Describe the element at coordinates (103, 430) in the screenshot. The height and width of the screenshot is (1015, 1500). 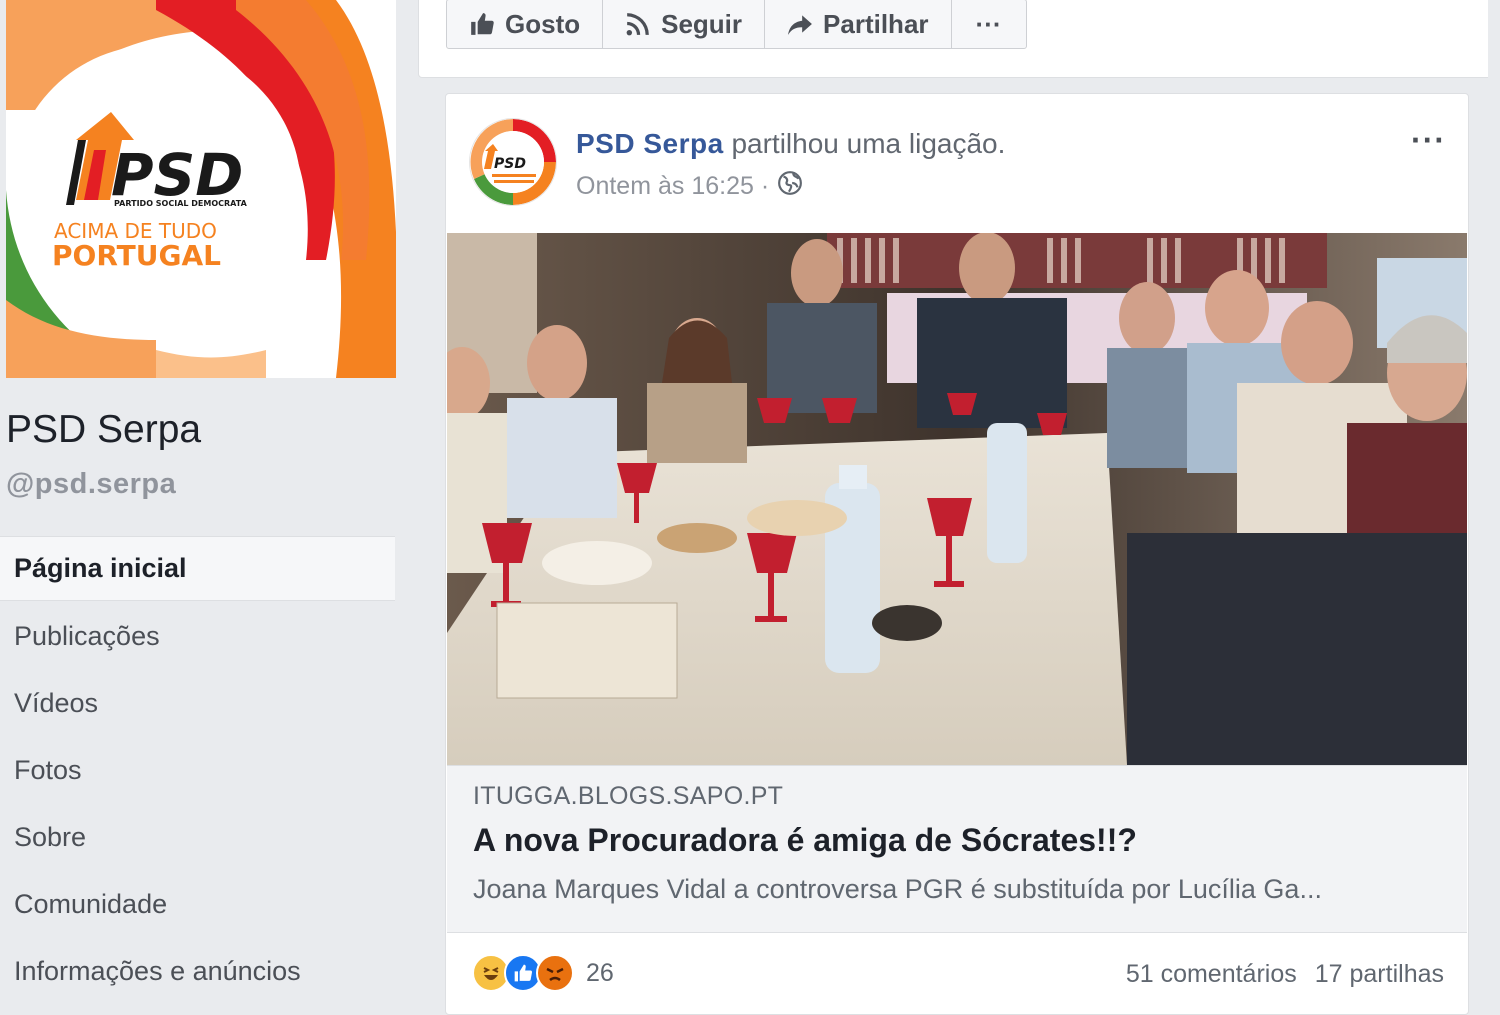
I see `page-title: PSD Serpa` at that location.